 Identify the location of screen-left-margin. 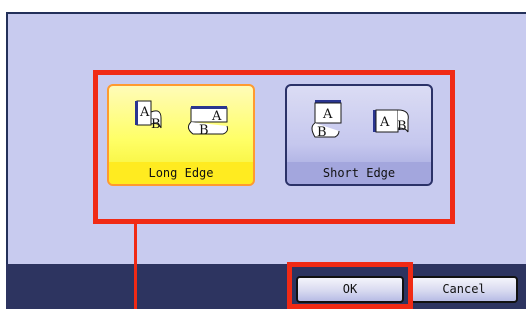
(2, 154).